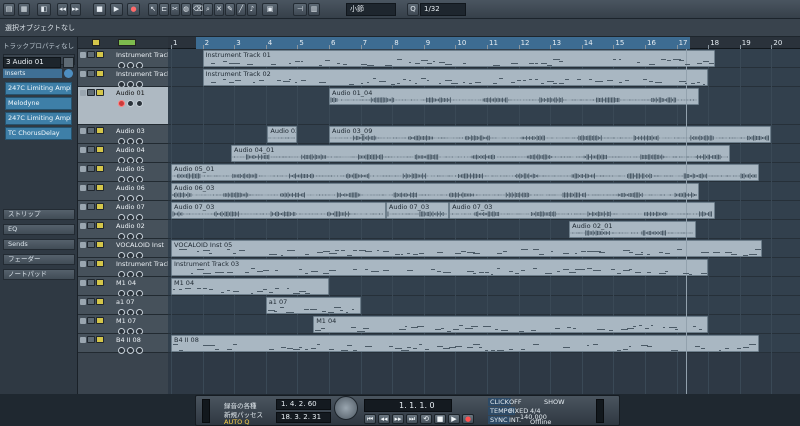  I want to click on track-row: Audio 04, so click(123, 154).